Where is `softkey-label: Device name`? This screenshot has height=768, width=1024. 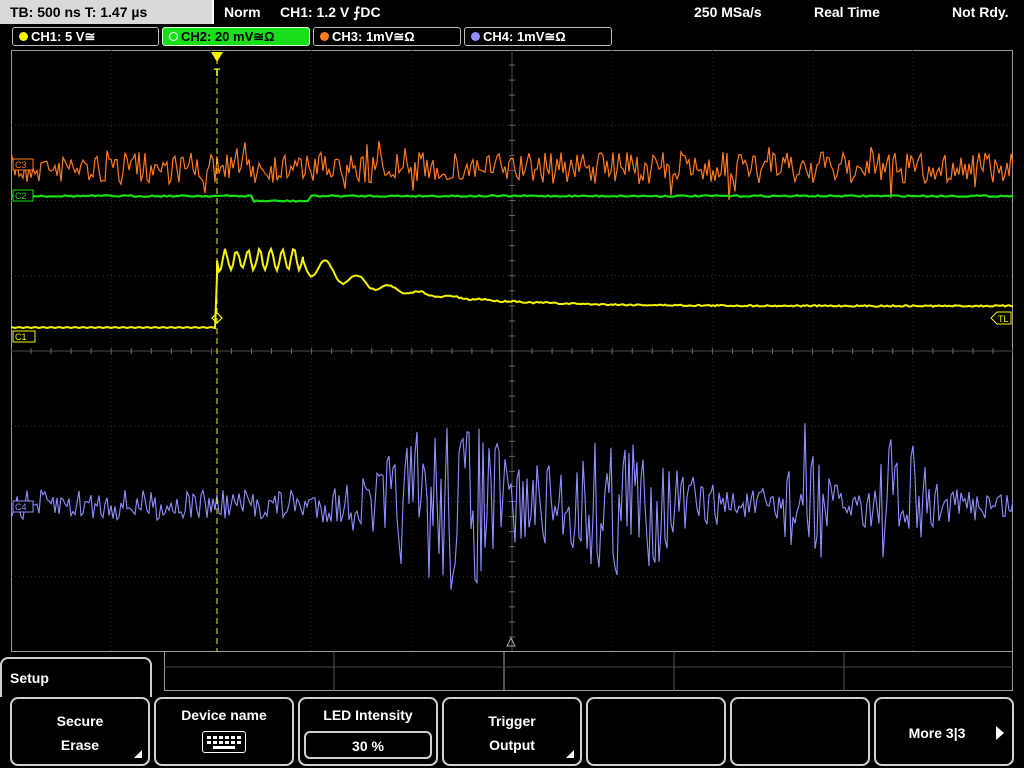 softkey-label: Device name is located at coordinates (224, 715).